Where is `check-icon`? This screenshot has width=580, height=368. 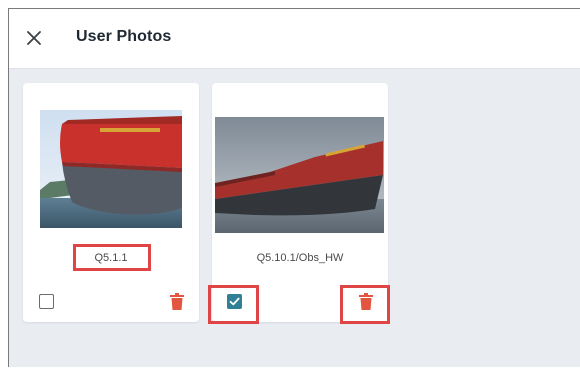
check-icon is located at coordinates (234, 301).